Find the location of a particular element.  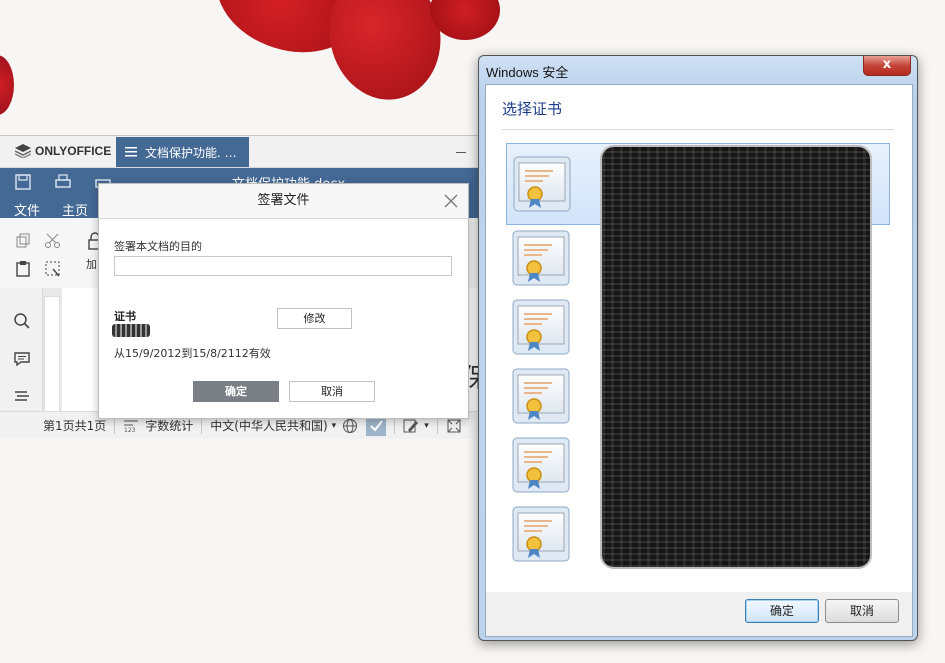

track-changes-icon is located at coordinates (412, 426).